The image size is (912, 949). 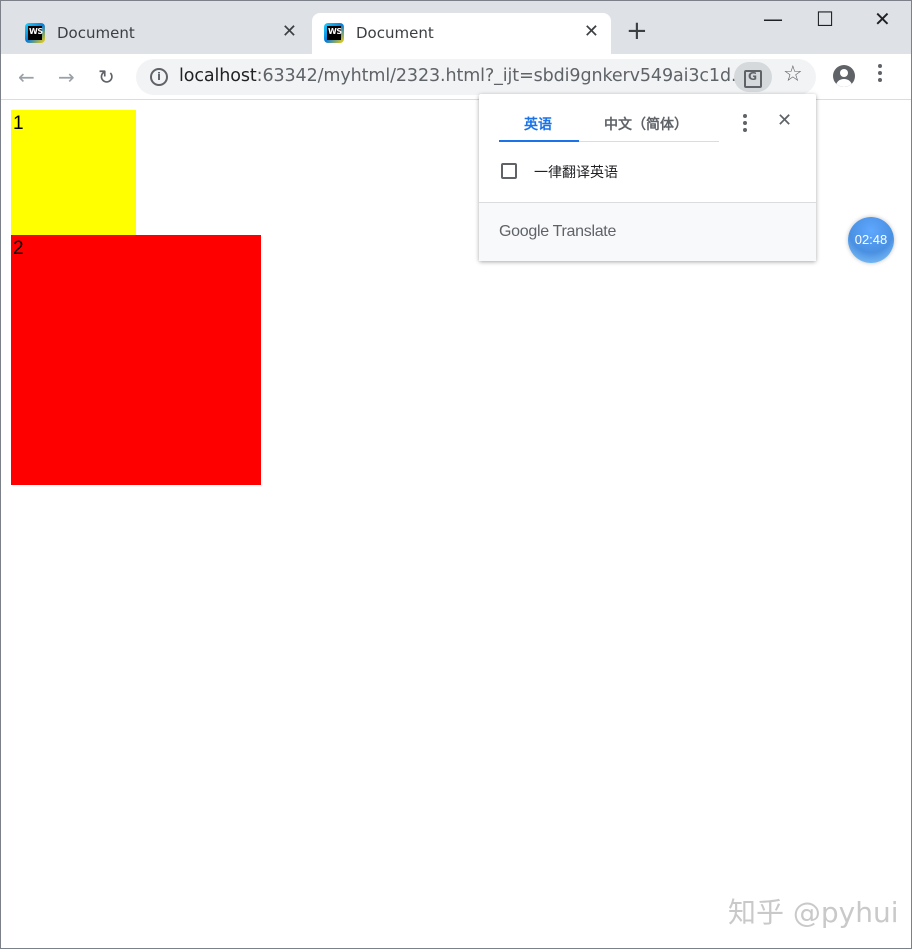 What do you see at coordinates (813, 912) in the screenshot?
I see `watermark-text: 知乎 @pyhui` at bounding box center [813, 912].